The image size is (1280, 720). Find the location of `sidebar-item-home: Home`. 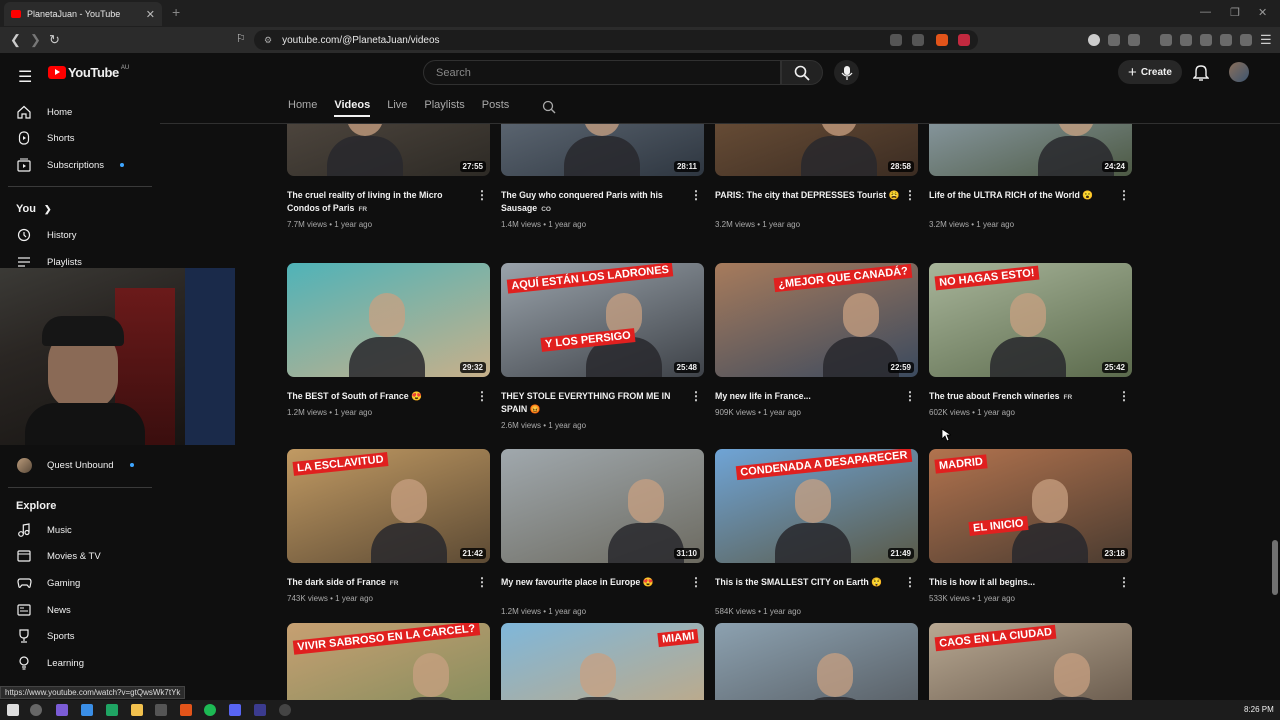

sidebar-item-home: Home is located at coordinates (44, 112).